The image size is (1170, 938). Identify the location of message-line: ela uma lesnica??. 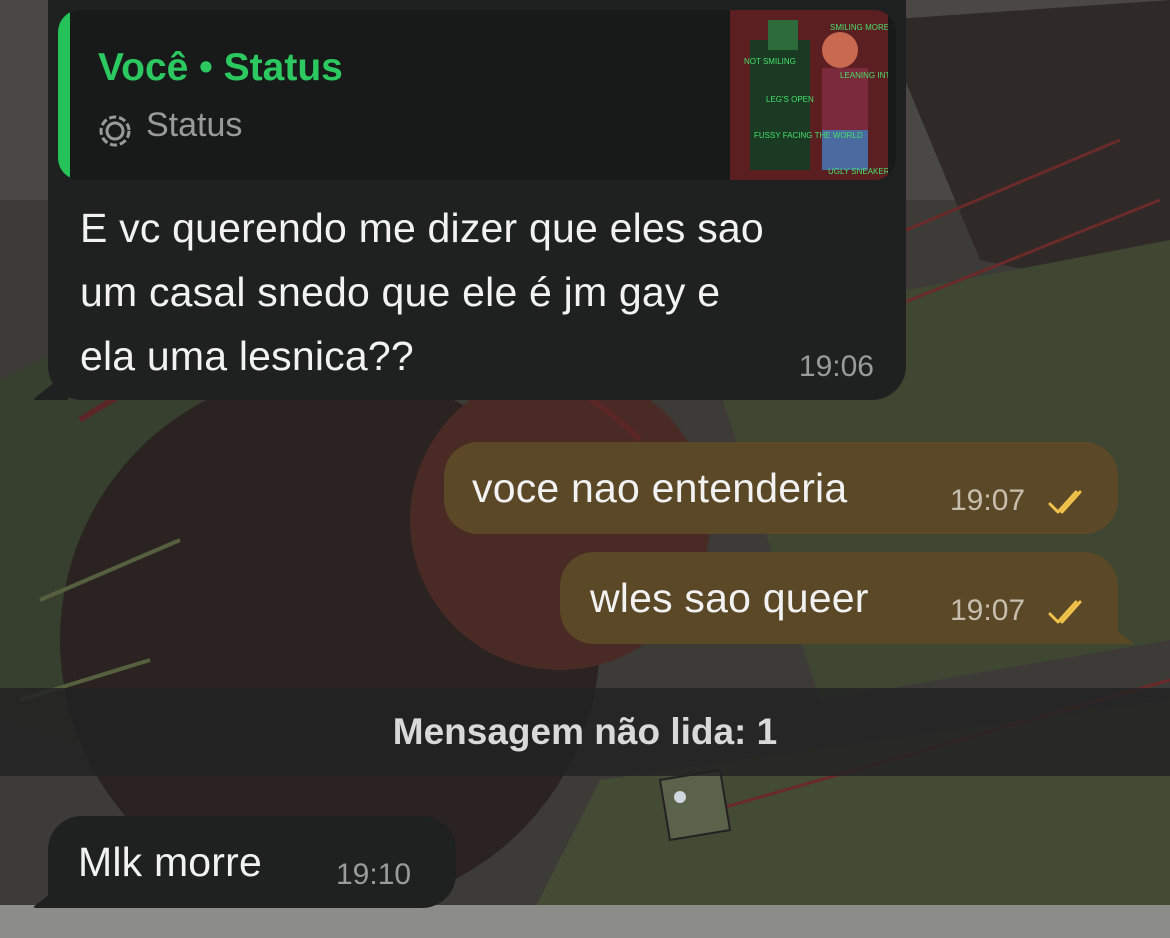
(247, 356).